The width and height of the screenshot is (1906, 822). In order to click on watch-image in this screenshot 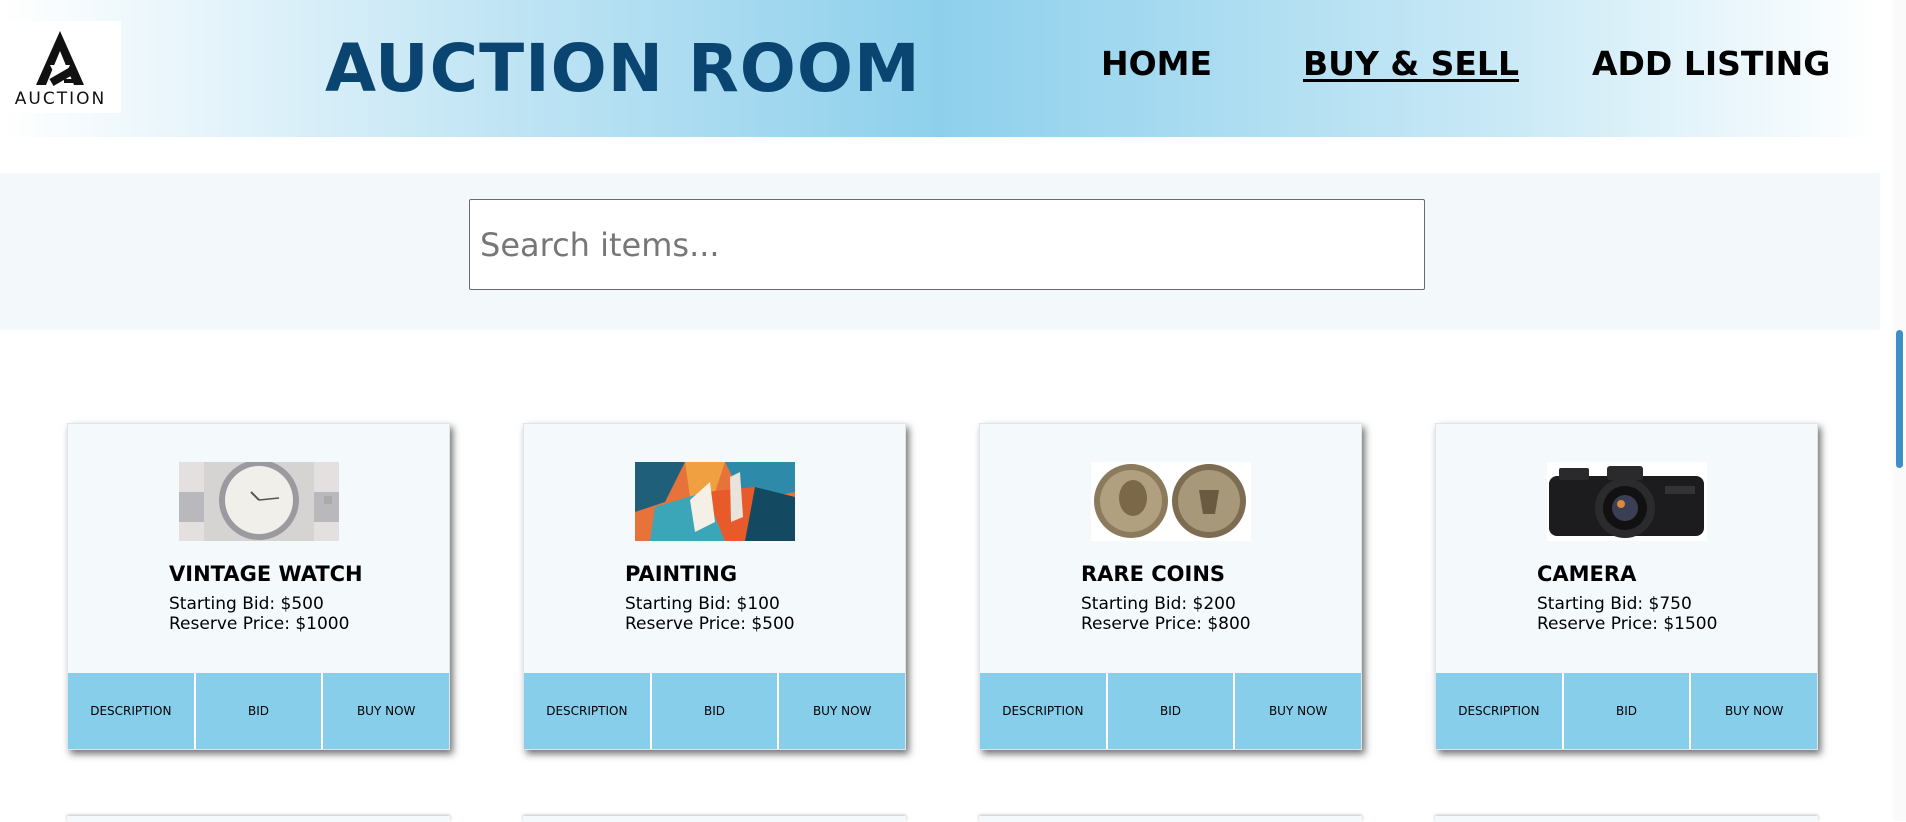, I will do `click(259, 501)`.